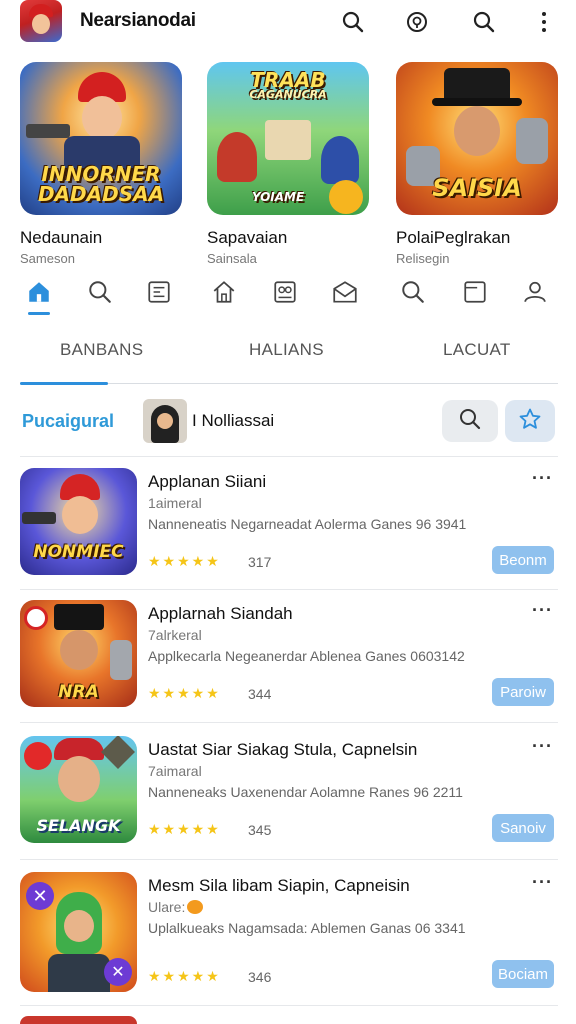 Image resolution: width=576 pixels, height=1024 pixels. Describe the element at coordinates (175, 635) in the screenshot. I see `app-subtitle: 7alrkeral` at that location.